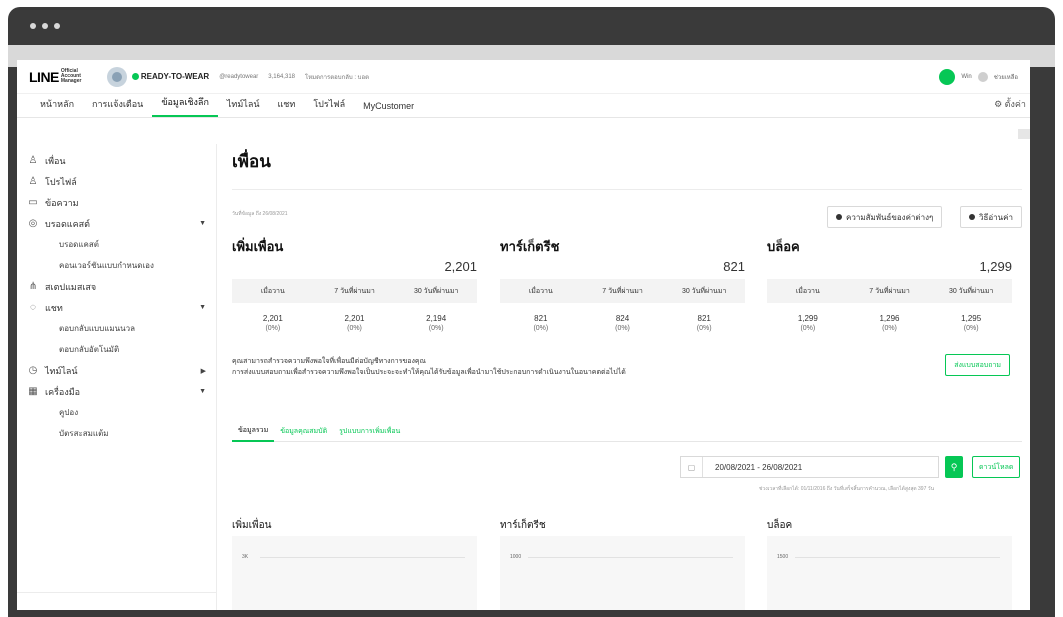  I want to click on sidebar-item-broadcast: ◎ บรอดแคสต์ ▼, so click(116, 223).